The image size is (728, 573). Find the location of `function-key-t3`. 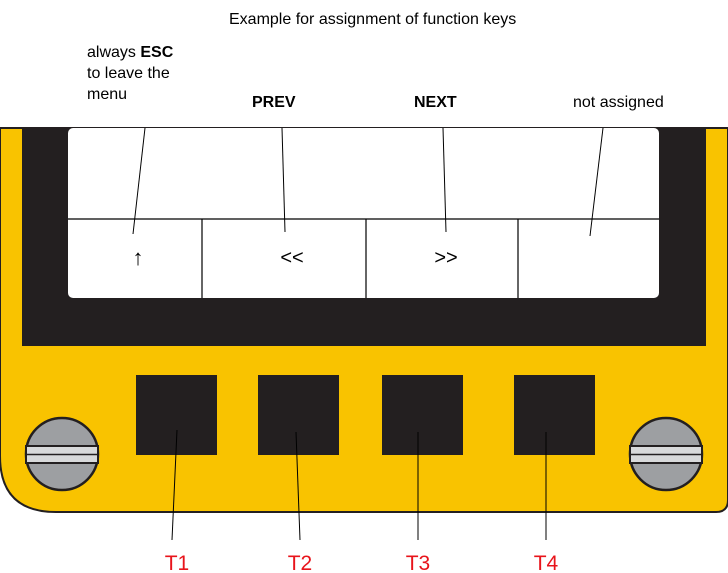

function-key-t3 is located at coordinates (422, 415).